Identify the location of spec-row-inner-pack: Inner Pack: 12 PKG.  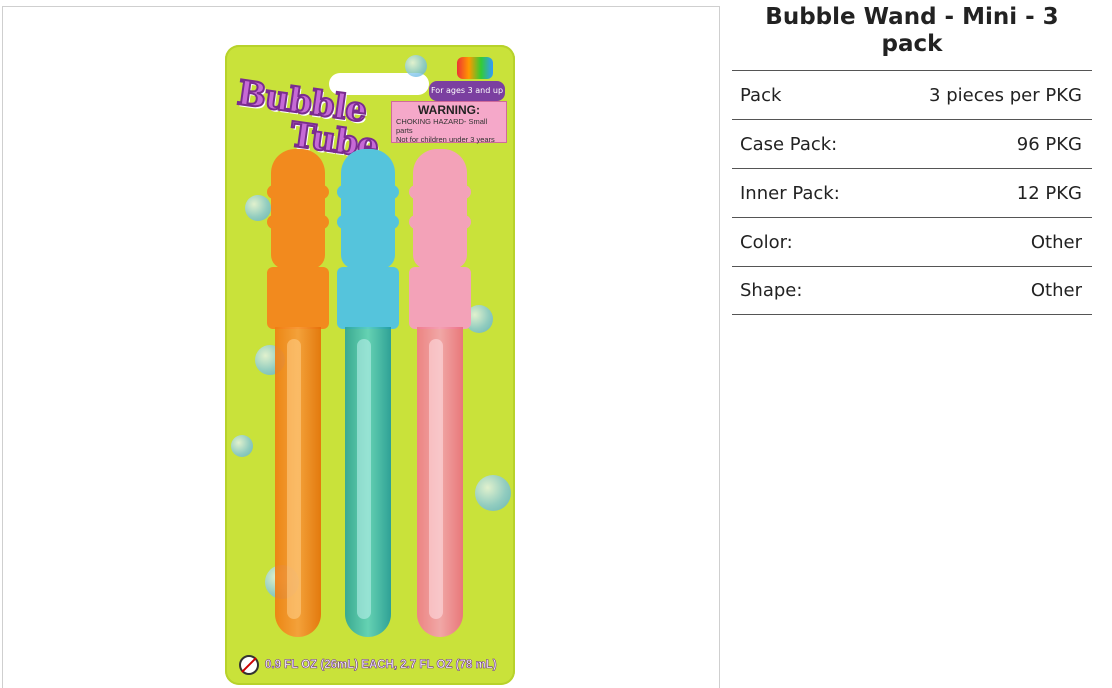
(912, 192).